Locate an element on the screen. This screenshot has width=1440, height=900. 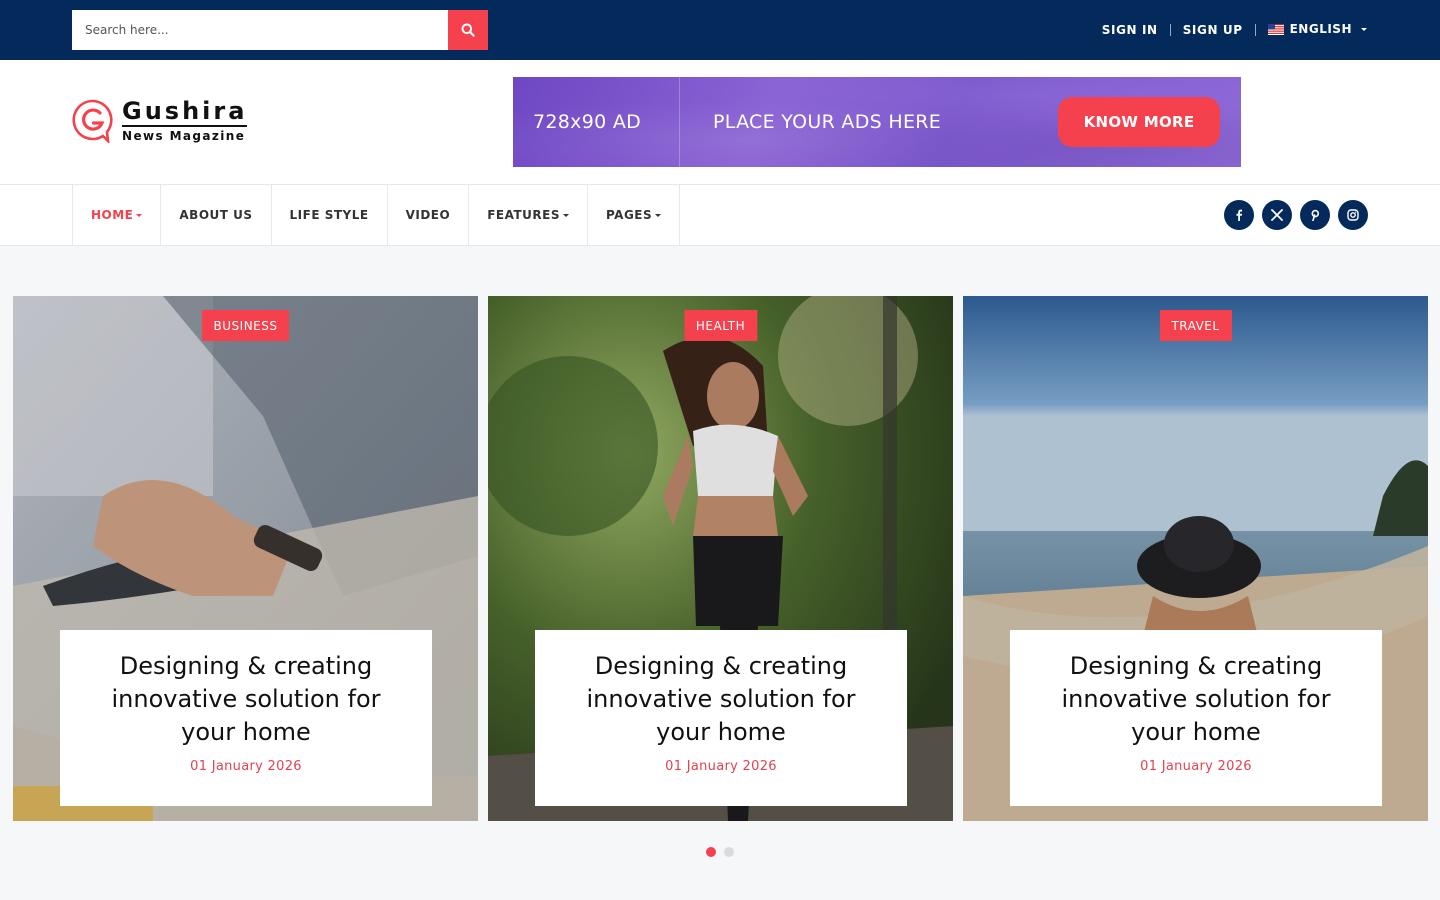
nav-item-about-us: ABOUT US is located at coordinates (216, 215).